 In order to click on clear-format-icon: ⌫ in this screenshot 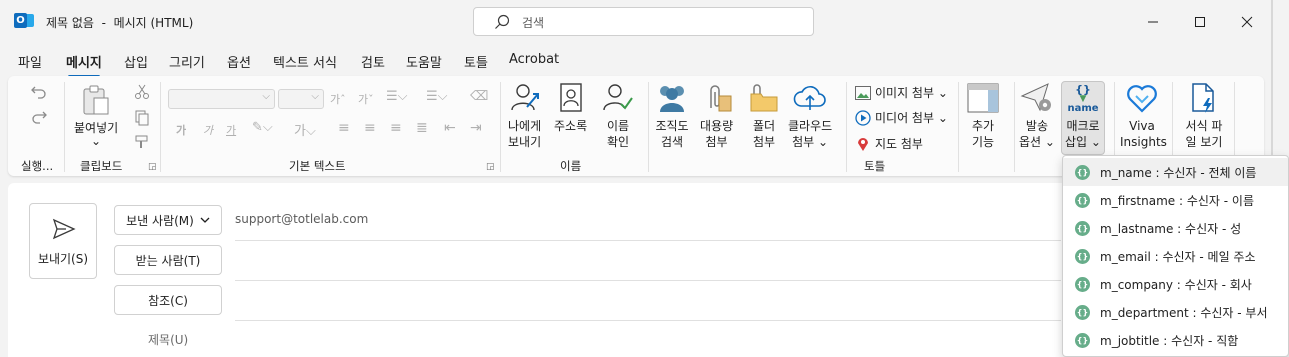, I will do `click(479, 96)`.